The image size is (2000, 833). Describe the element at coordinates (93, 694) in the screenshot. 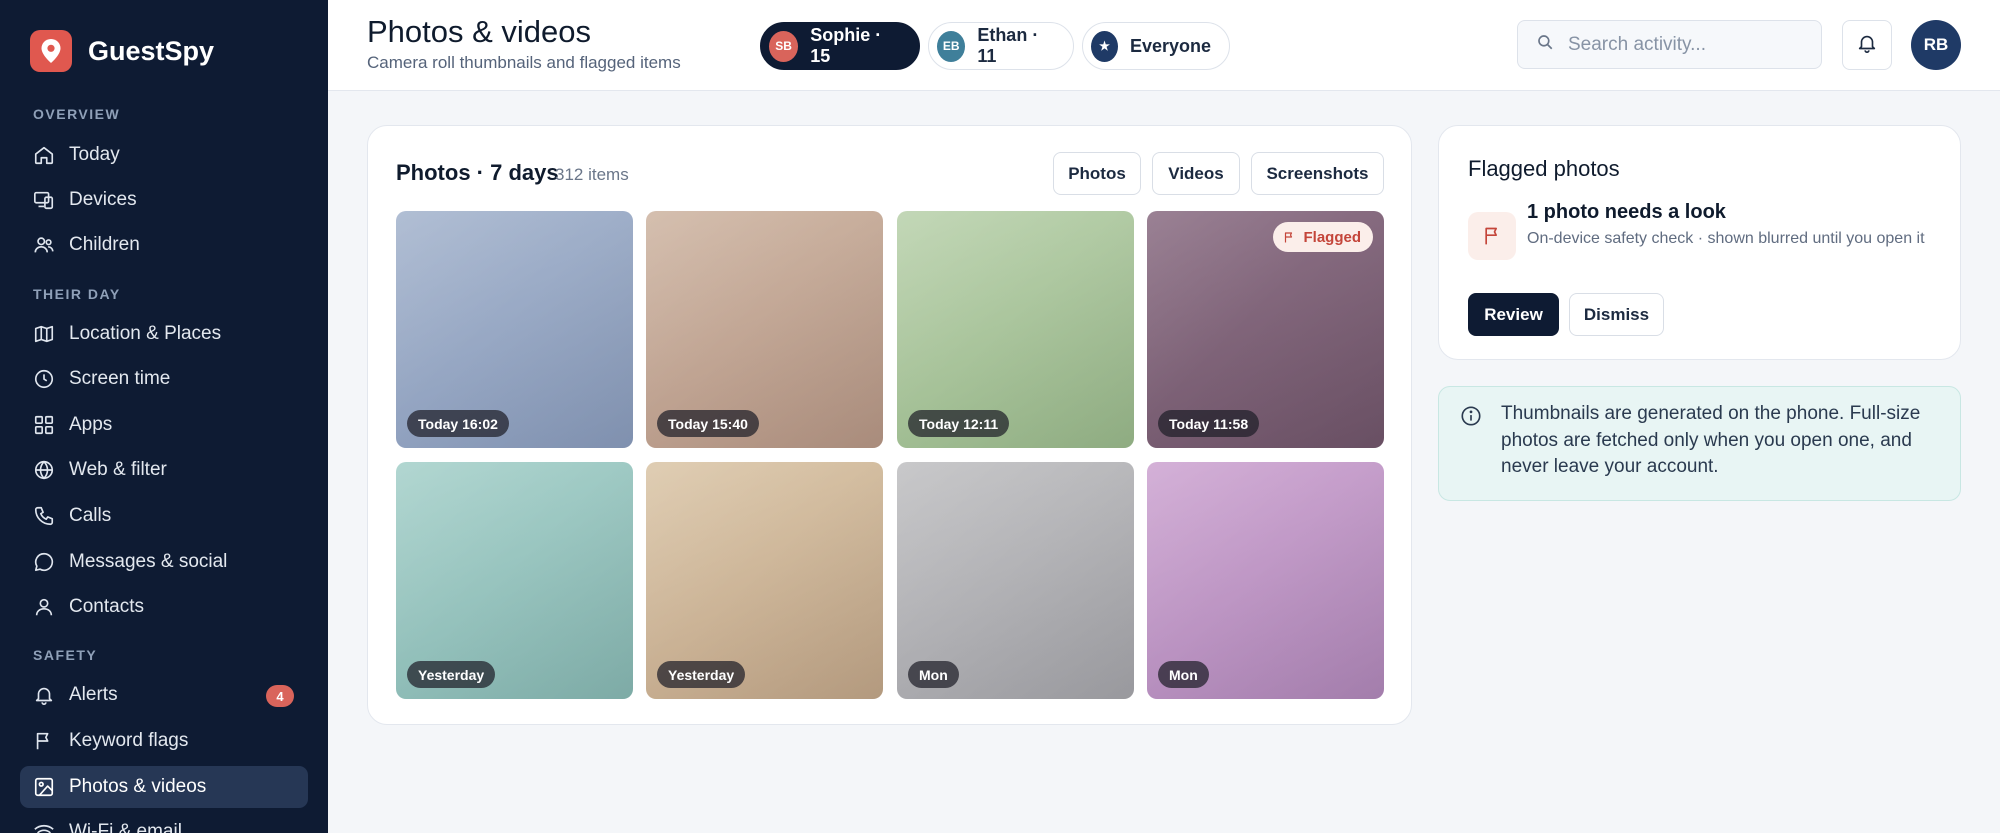

I see `sidebar-item-label: Alerts` at that location.